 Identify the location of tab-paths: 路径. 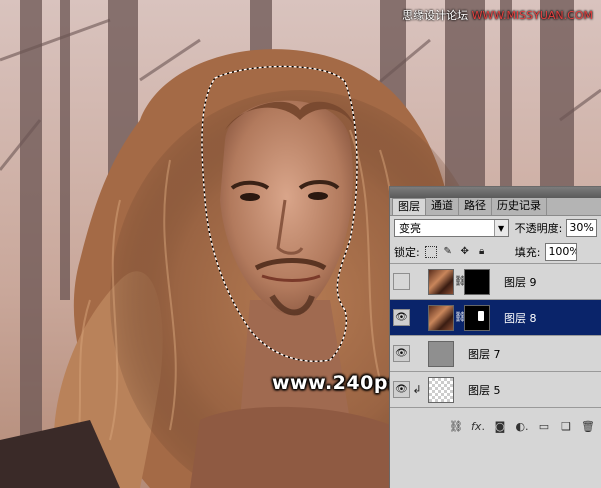
(475, 206).